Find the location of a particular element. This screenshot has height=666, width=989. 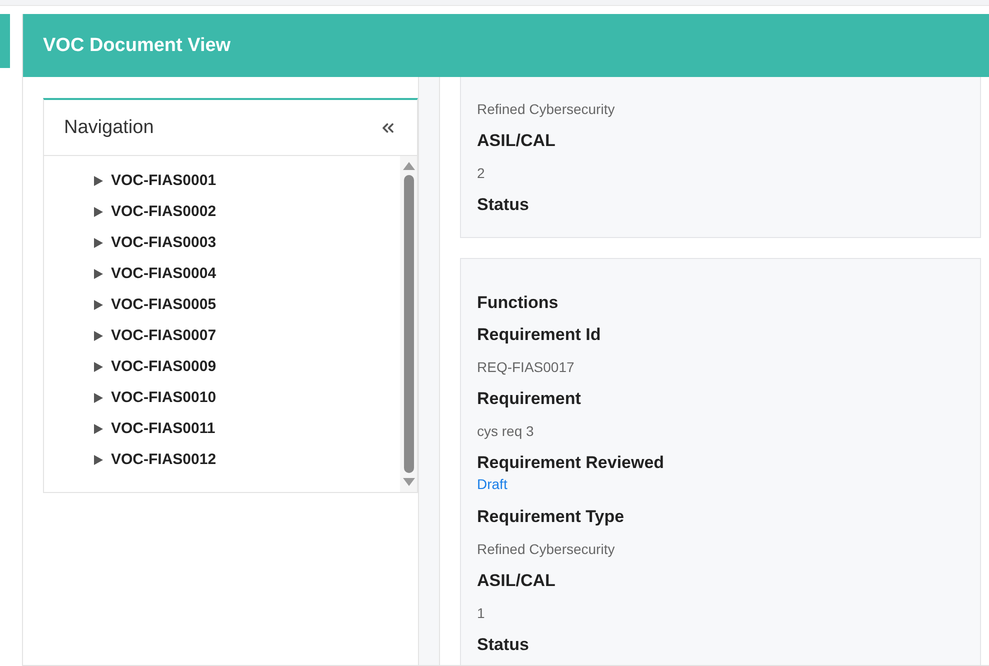

field-label: Requirement Type is located at coordinates (550, 517).